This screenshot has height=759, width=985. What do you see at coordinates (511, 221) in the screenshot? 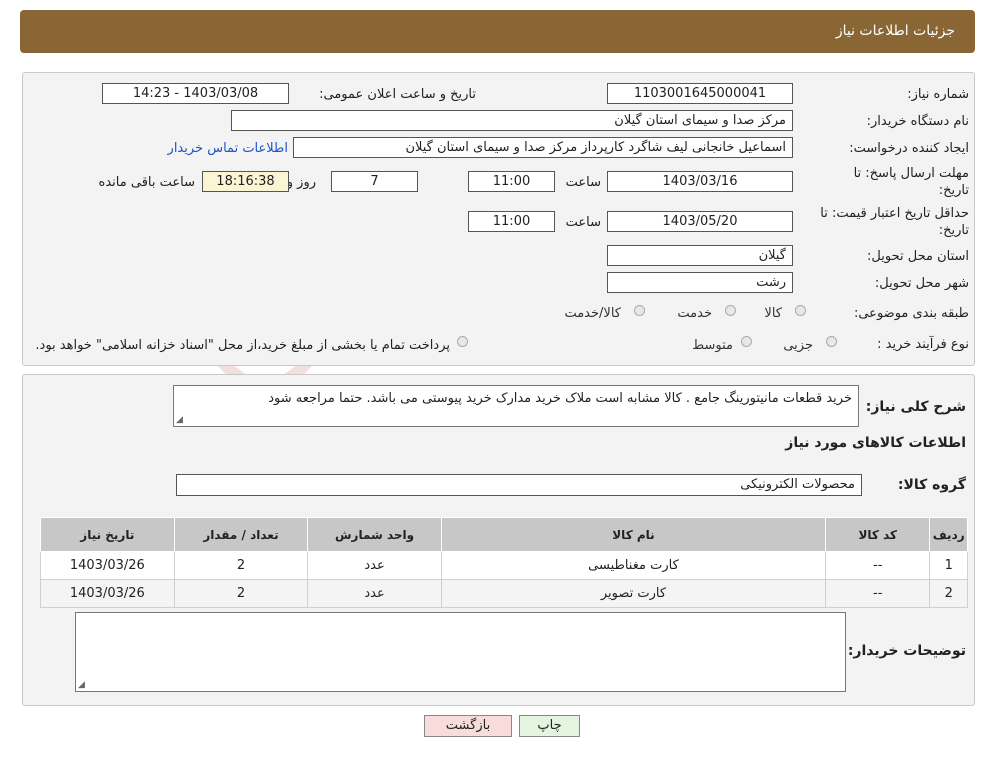
I see `validity-time-field: 11:00` at bounding box center [511, 221].